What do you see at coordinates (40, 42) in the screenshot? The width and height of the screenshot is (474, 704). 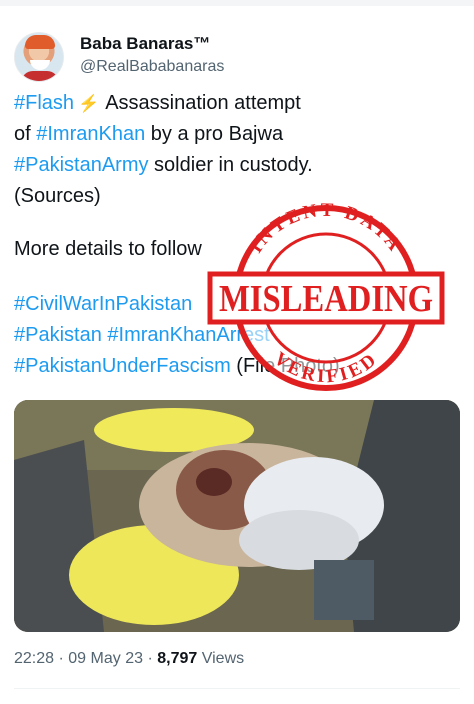 I see `avatar-turban` at bounding box center [40, 42].